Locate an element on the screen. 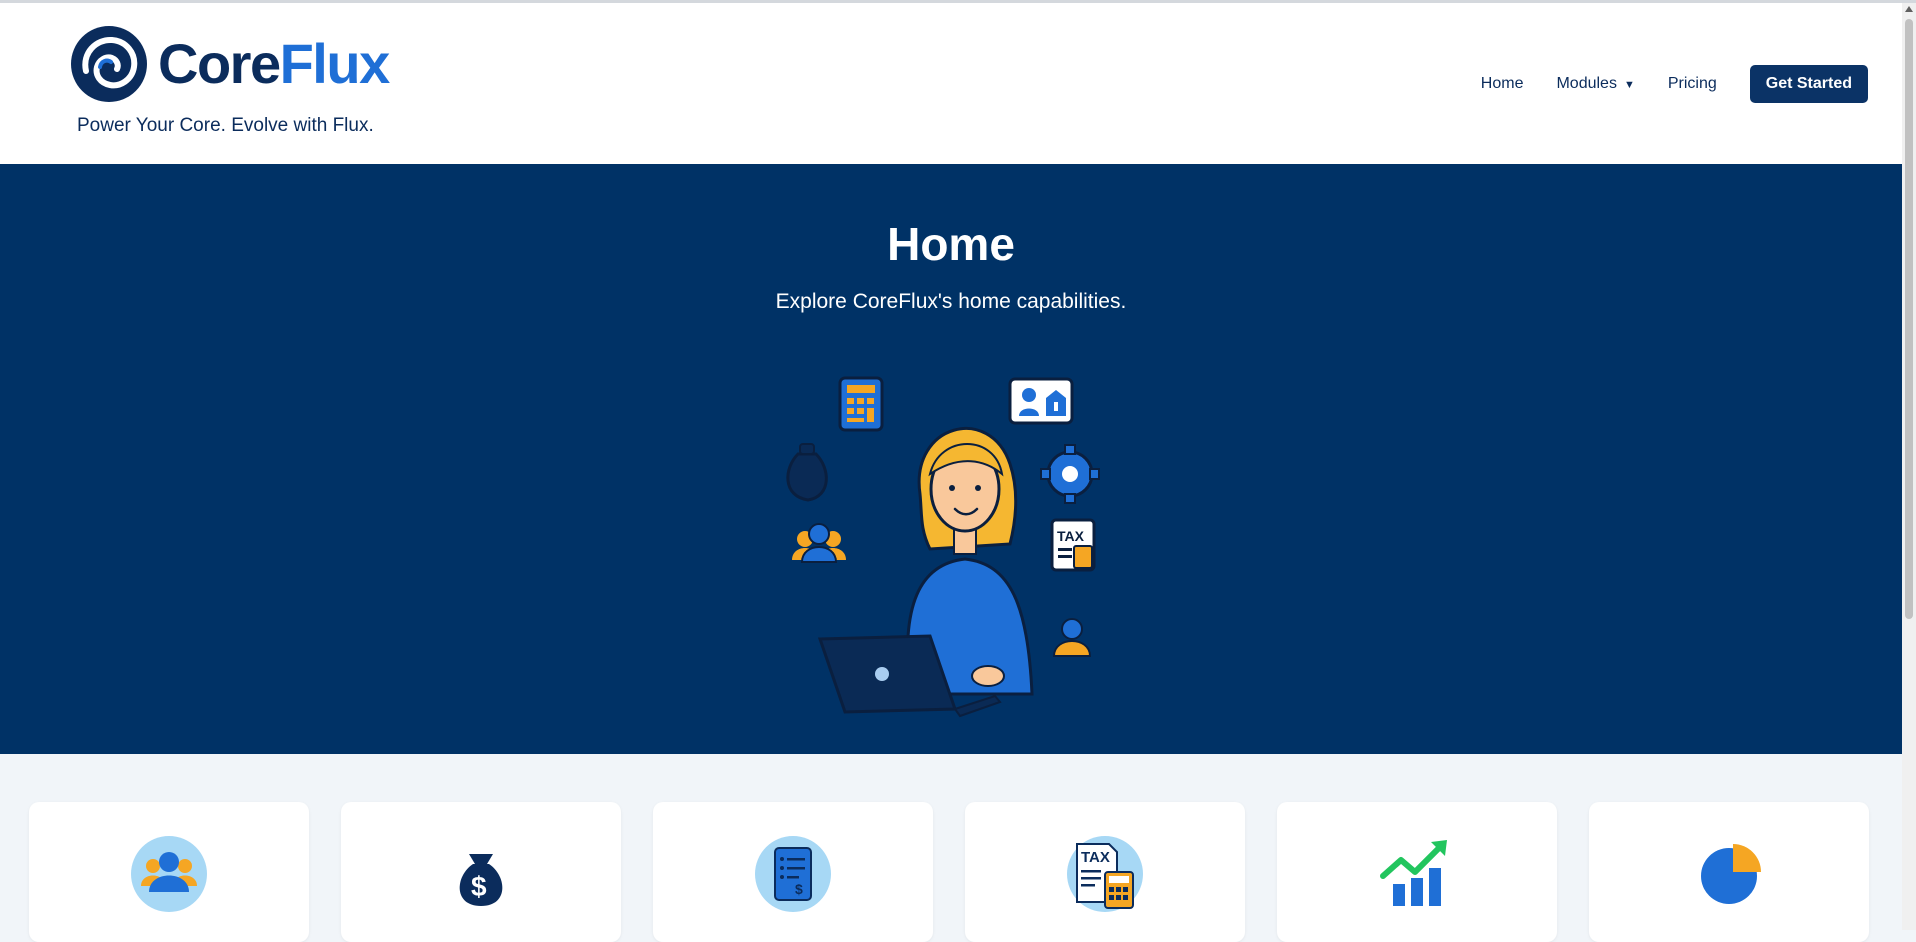  pie-chart-icon is located at coordinates (1731, 874).